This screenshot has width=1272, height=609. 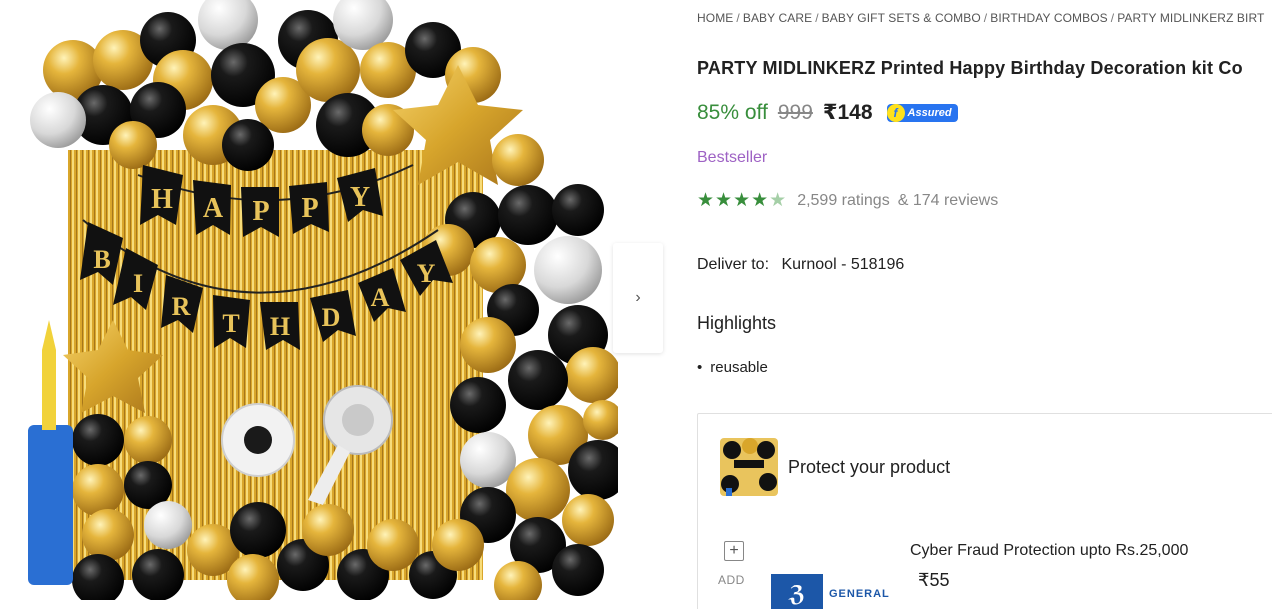 I want to click on insurer-mark-icon: ℨ, so click(x=797, y=591).